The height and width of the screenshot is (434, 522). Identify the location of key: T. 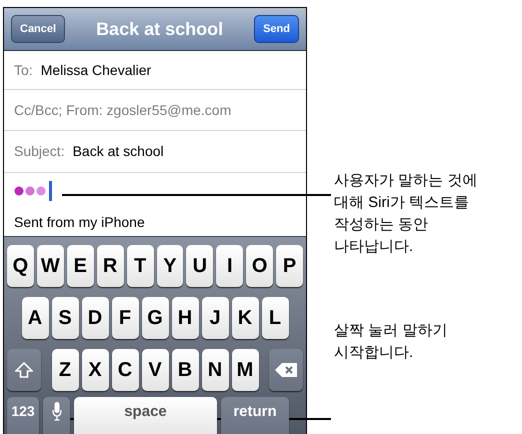
(140, 266).